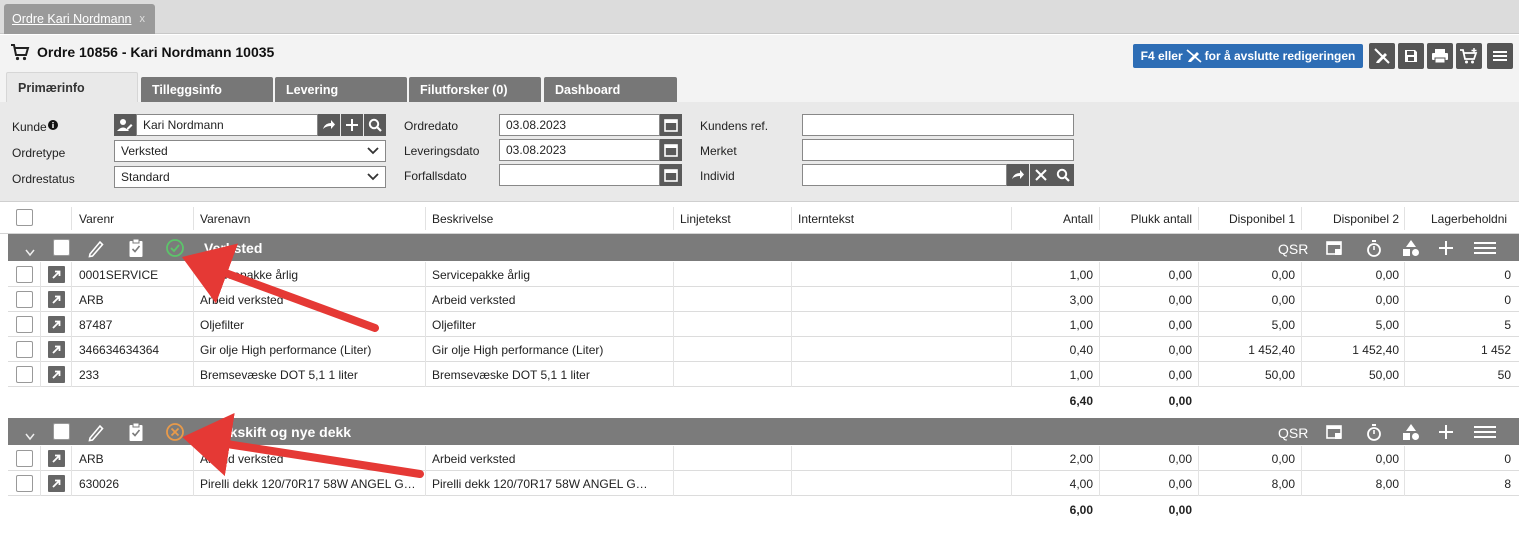 The width and height of the screenshot is (1519, 534). Describe the element at coordinates (143, 19) in the screenshot. I see `close-icon: x` at that location.